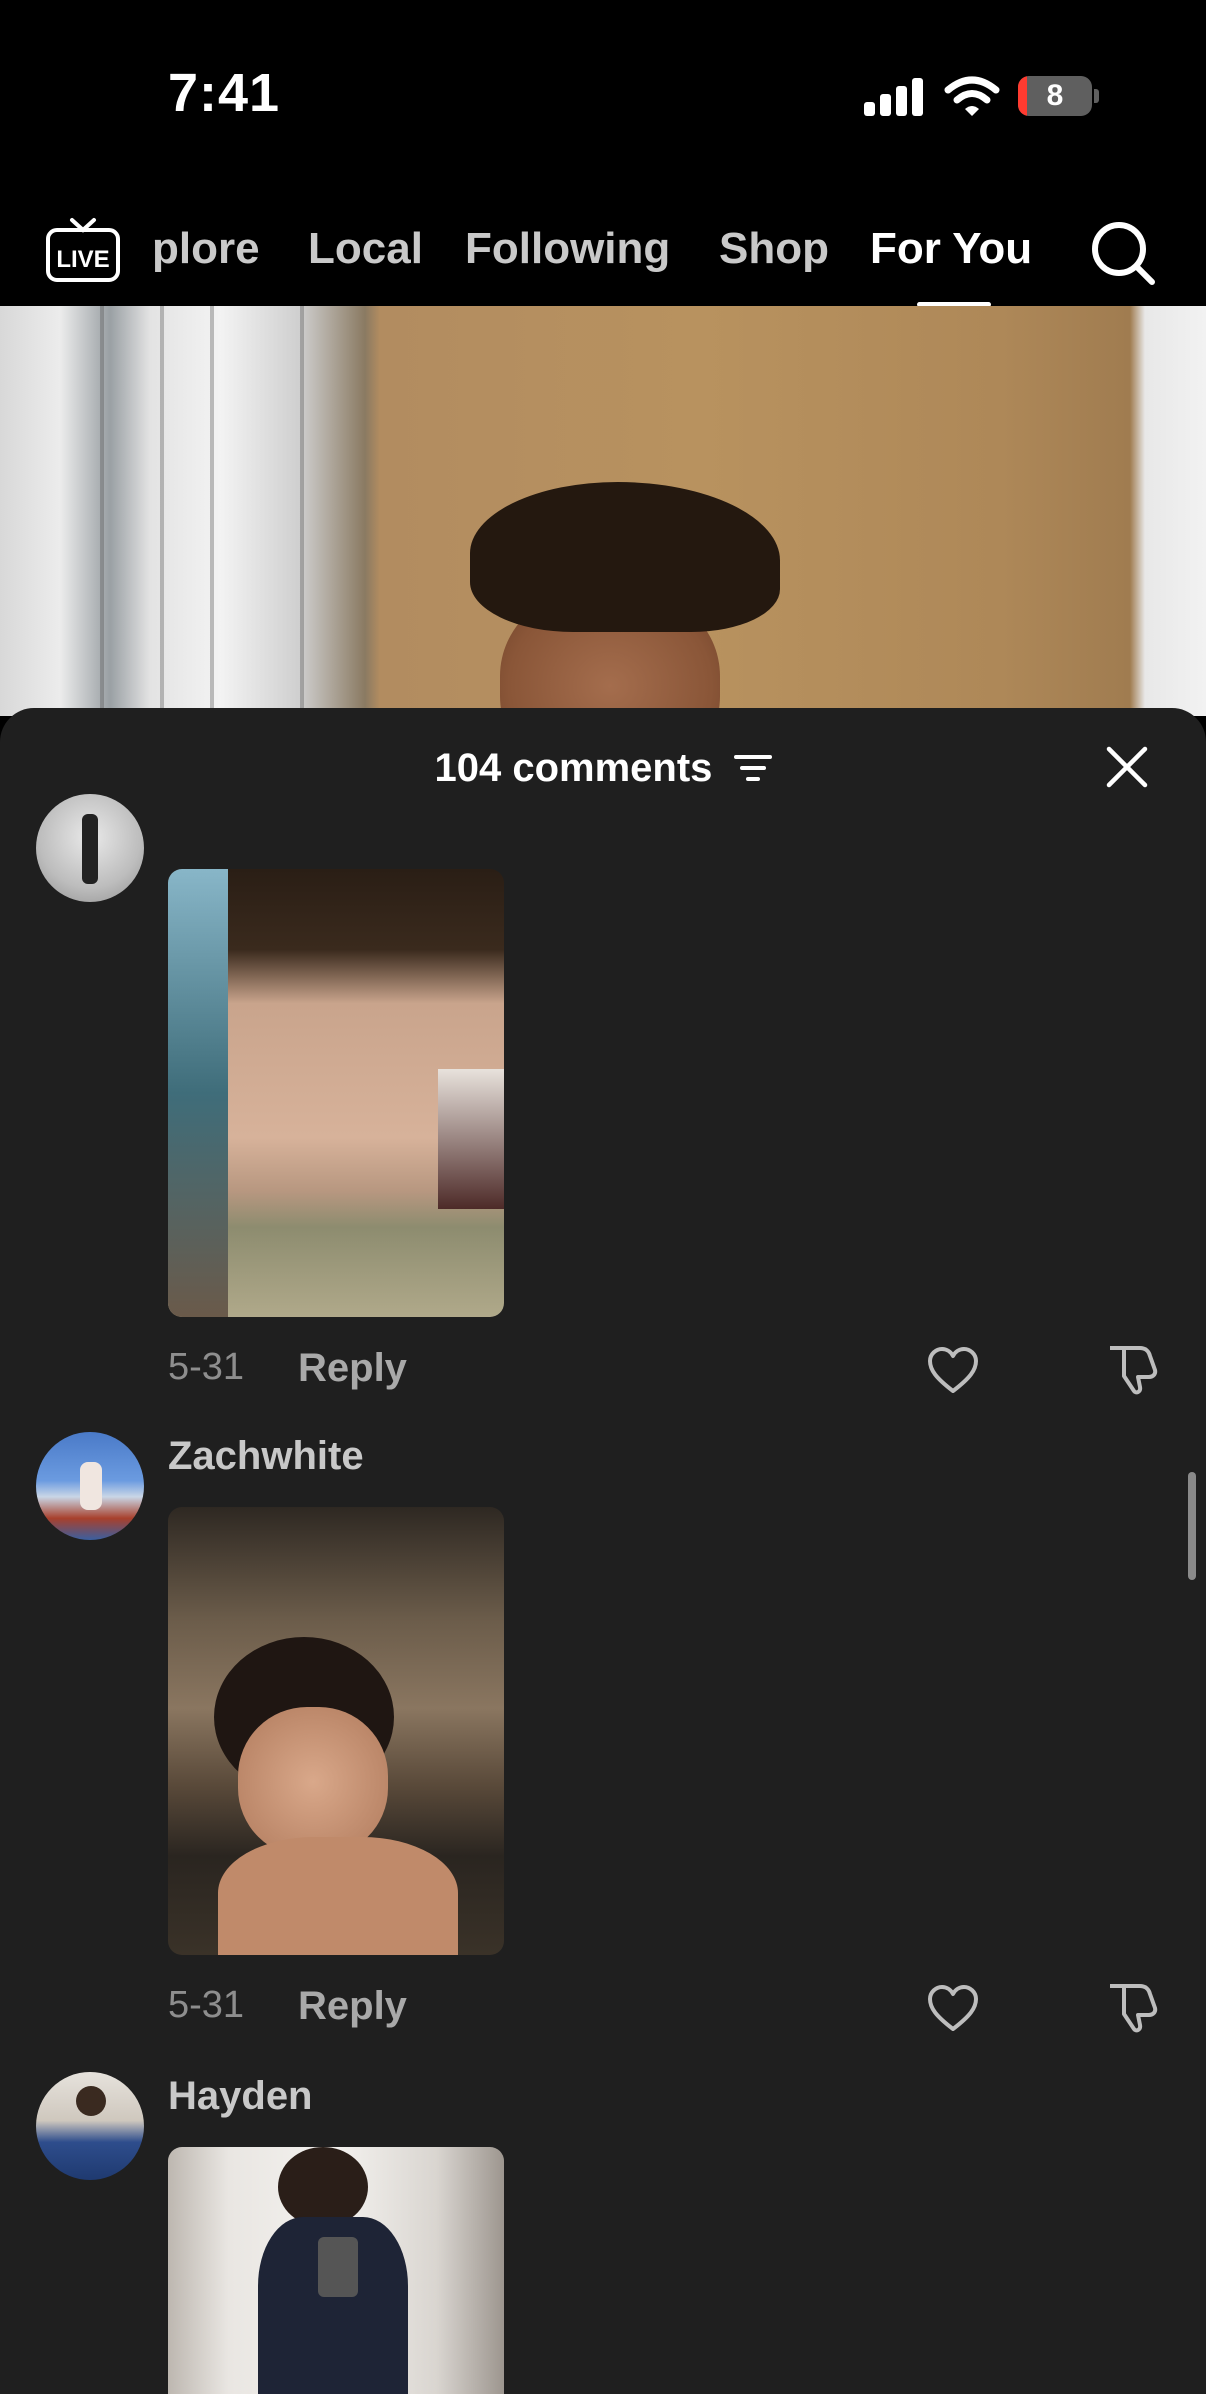 The height and width of the screenshot is (2394, 1206). I want to click on battery-icon: 8, so click(1058, 96).